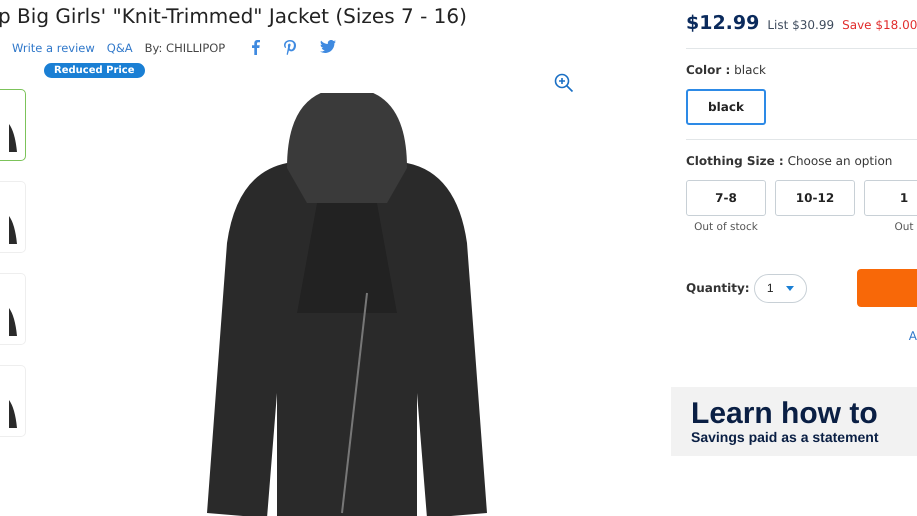  What do you see at coordinates (726, 70) in the screenshot?
I see `color-label: Color : black` at bounding box center [726, 70].